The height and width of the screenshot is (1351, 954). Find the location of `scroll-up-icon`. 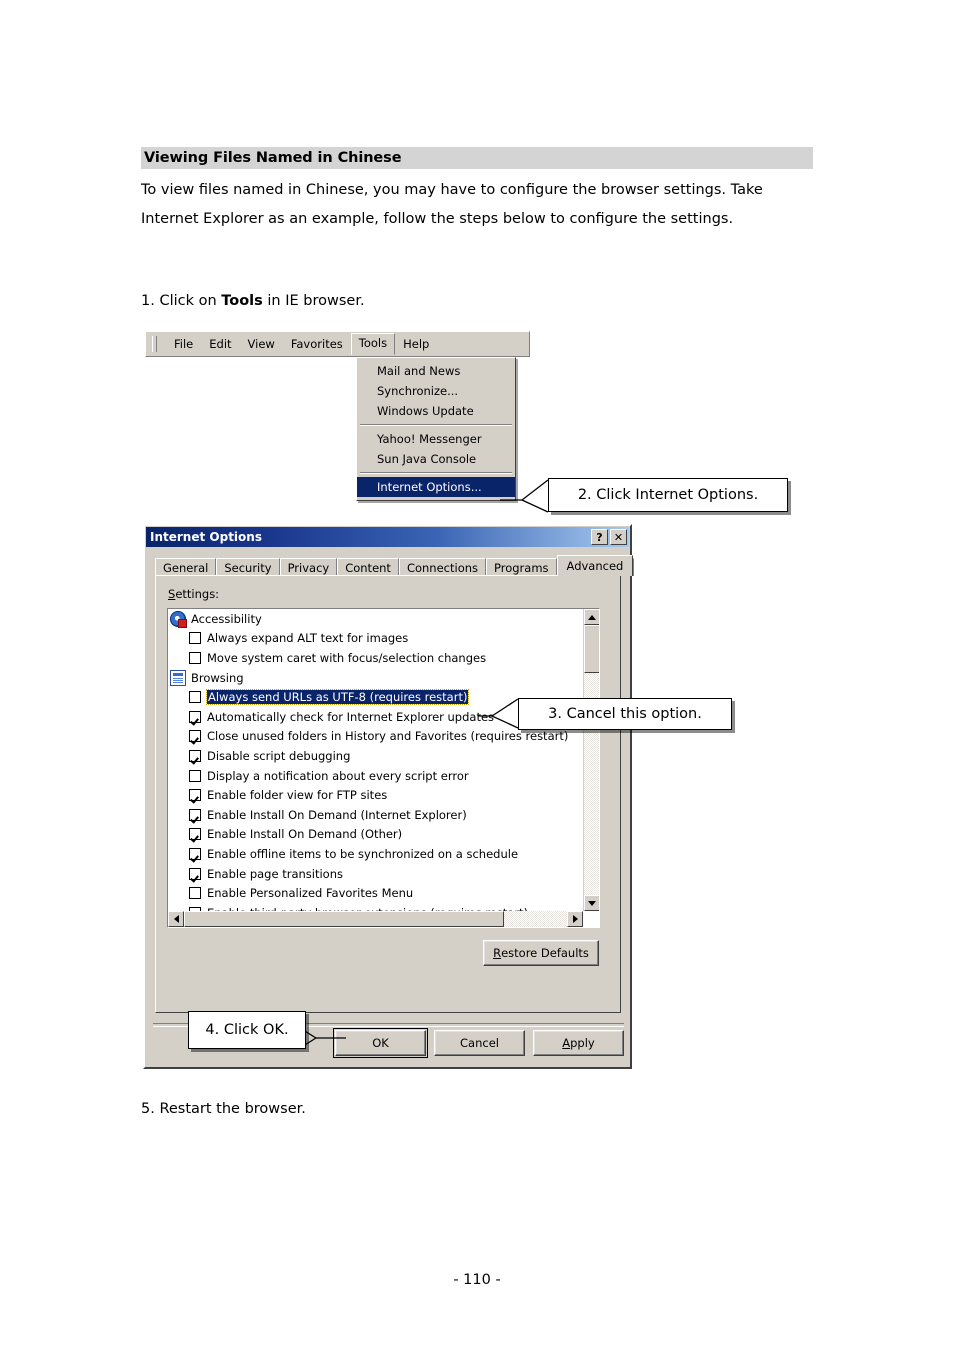

scroll-up-icon is located at coordinates (591, 617).